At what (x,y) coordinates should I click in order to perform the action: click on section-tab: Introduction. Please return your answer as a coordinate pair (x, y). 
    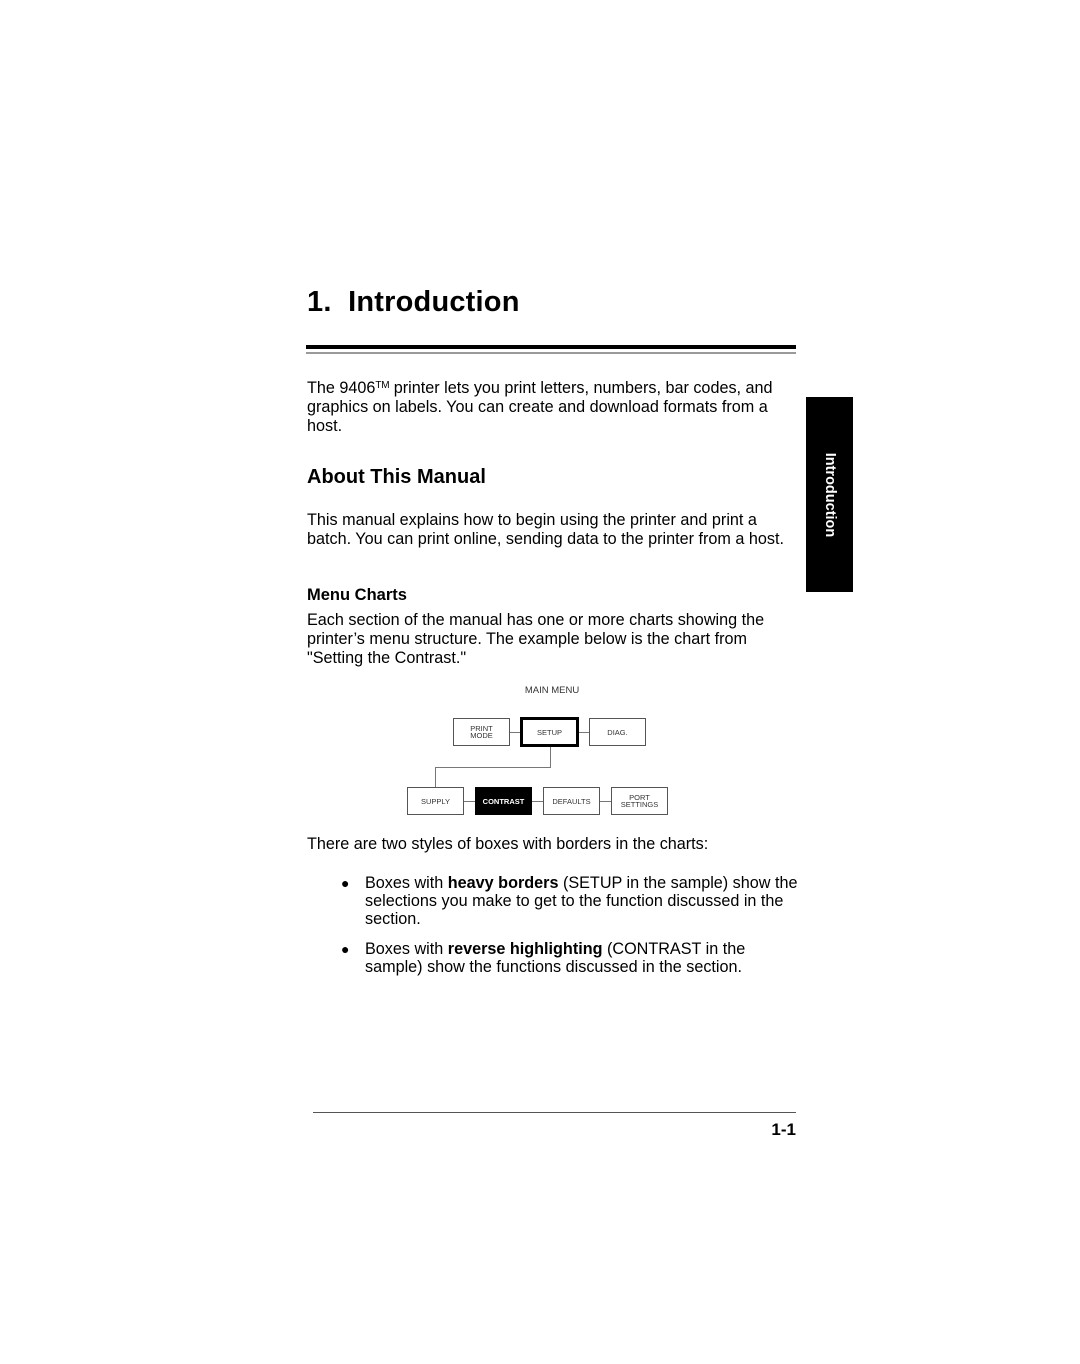
    Looking at the image, I should click on (829, 494).